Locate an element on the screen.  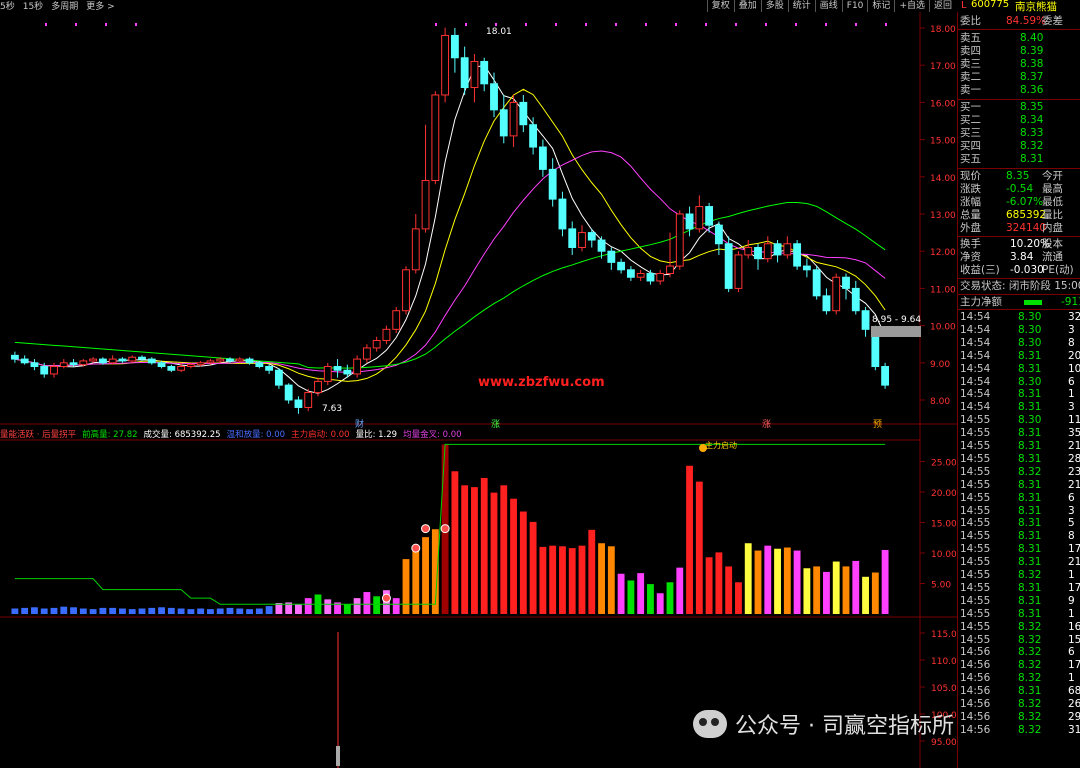
wechat-icon is located at coordinates (710, 724).